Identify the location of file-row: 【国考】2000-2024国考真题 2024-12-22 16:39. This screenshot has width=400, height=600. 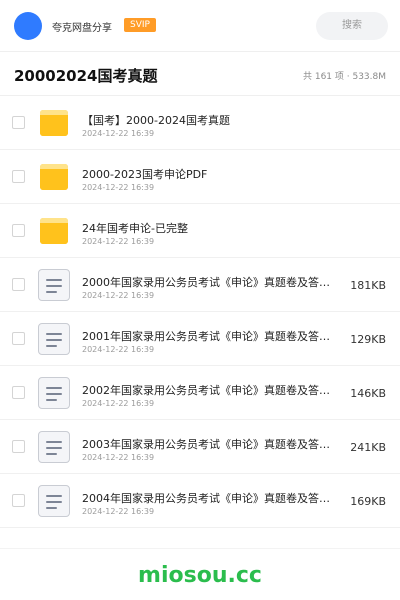
(200, 123).